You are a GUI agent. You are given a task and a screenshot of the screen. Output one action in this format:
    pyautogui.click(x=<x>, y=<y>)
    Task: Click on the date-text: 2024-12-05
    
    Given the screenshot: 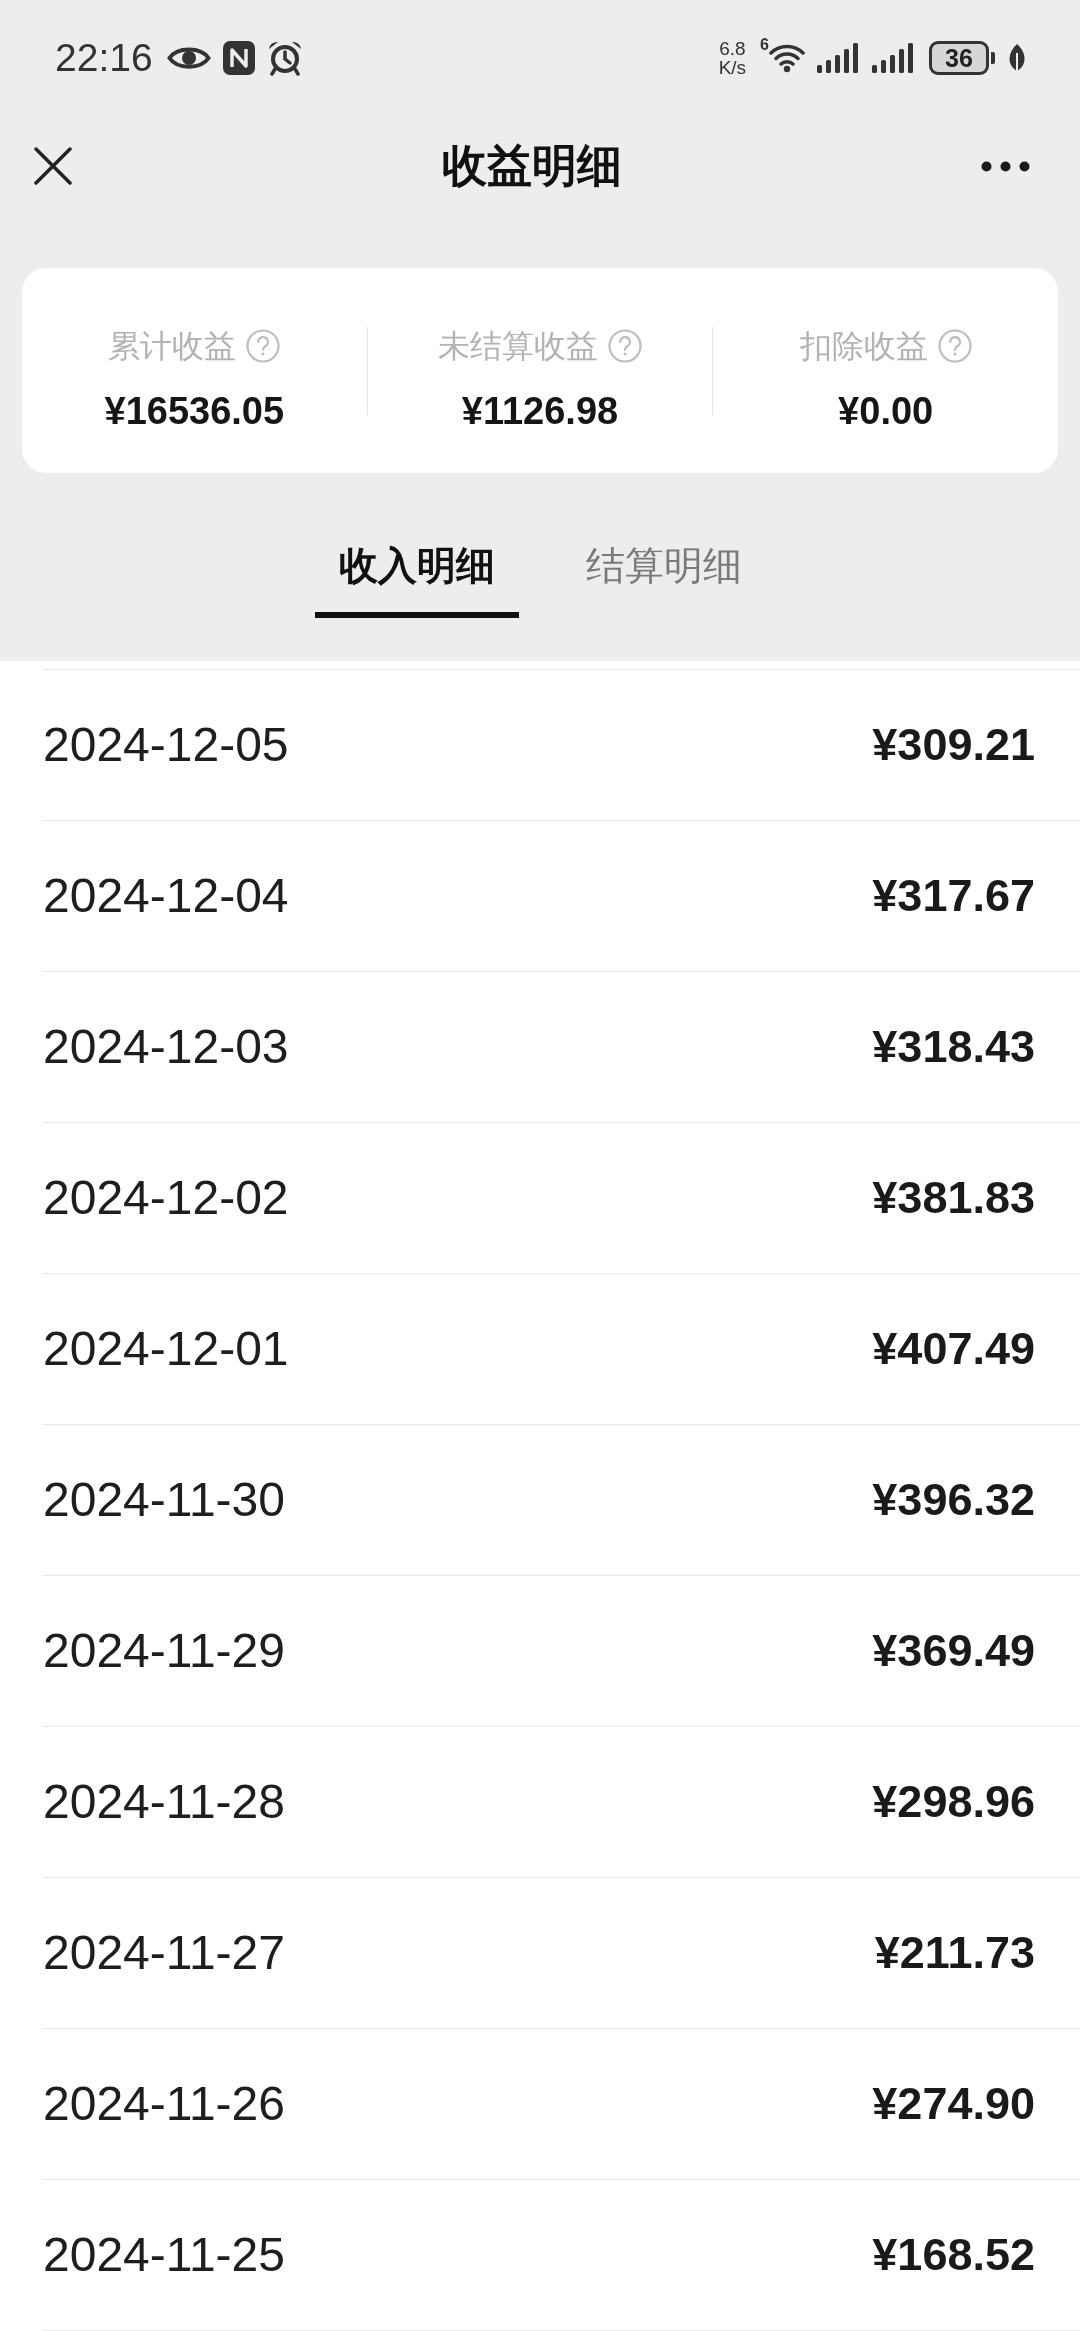 What is the action you would take?
    pyautogui.click(x=166, y=745)
    